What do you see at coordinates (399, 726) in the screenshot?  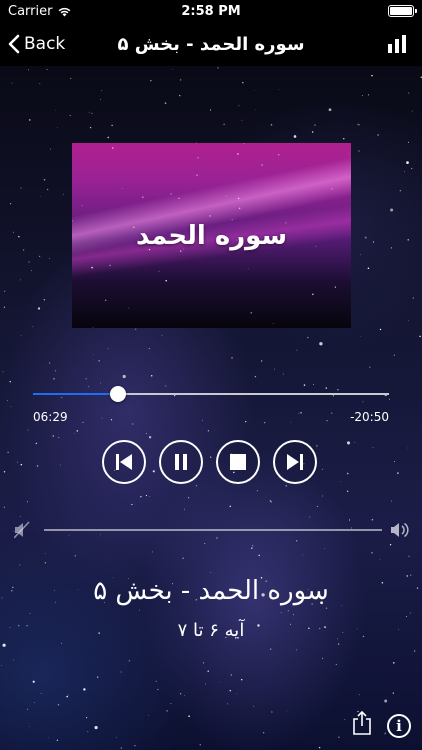 I see `info-icon: i` at bounding box center [399, 726].